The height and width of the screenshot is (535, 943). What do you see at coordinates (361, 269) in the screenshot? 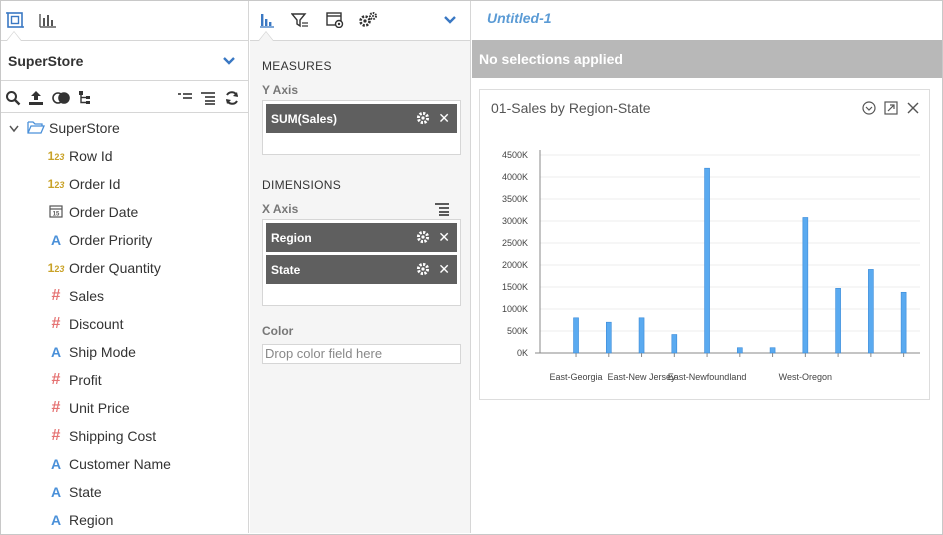
I see `x-field-pill: State ✕` at bounding box center [361, 269].